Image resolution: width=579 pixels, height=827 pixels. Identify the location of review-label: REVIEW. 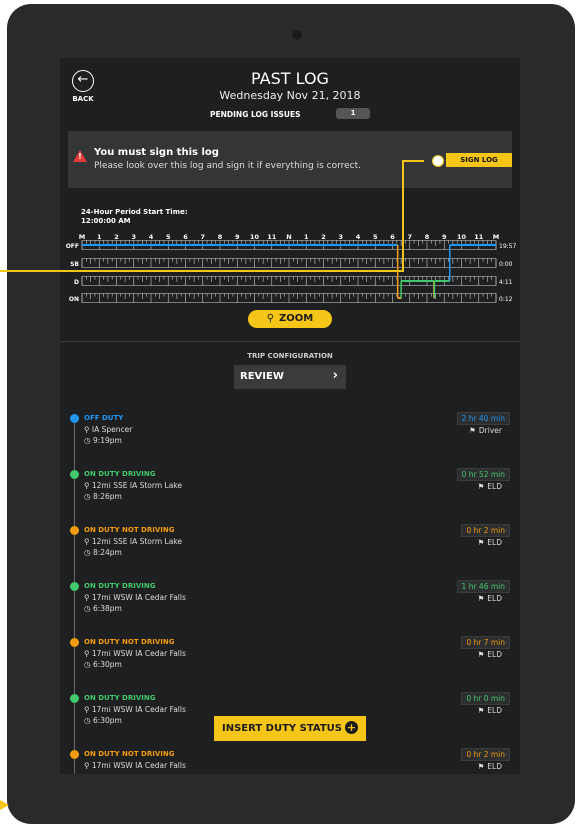
(262, 376).